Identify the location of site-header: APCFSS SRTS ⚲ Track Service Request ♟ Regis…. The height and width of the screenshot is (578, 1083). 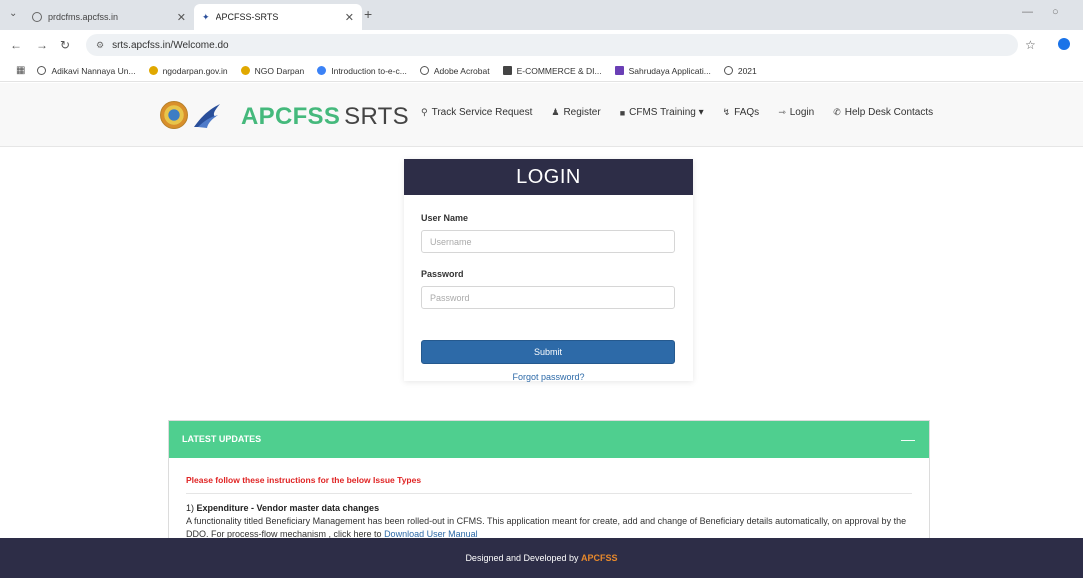
(541, 115).